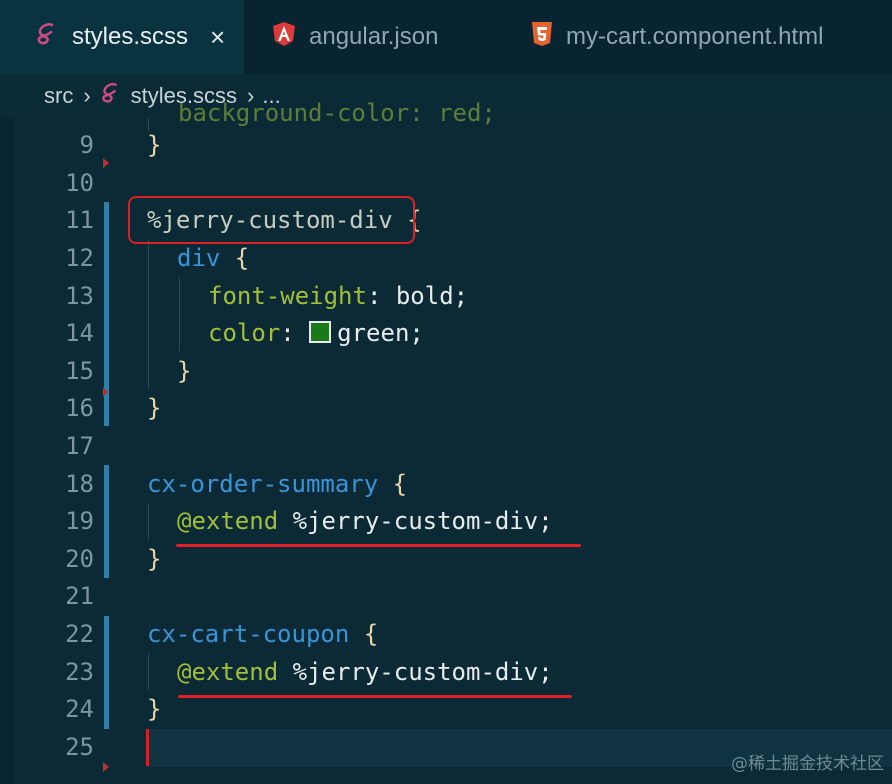  I want to click on line-number: 18, so click(79, 484).